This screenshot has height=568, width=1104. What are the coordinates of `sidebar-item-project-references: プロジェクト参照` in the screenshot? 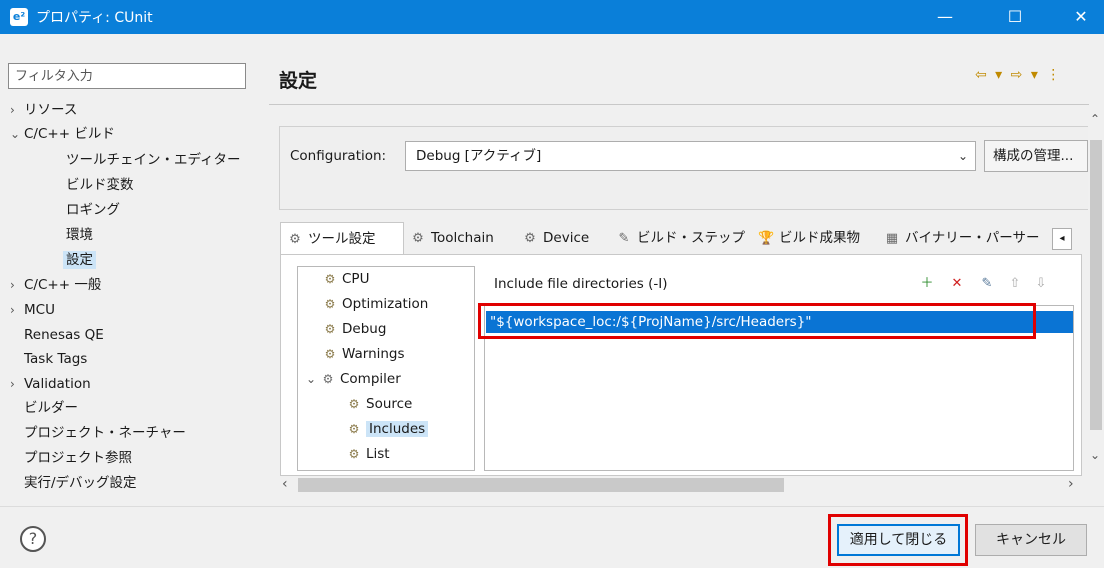 It's located at (78, 458).